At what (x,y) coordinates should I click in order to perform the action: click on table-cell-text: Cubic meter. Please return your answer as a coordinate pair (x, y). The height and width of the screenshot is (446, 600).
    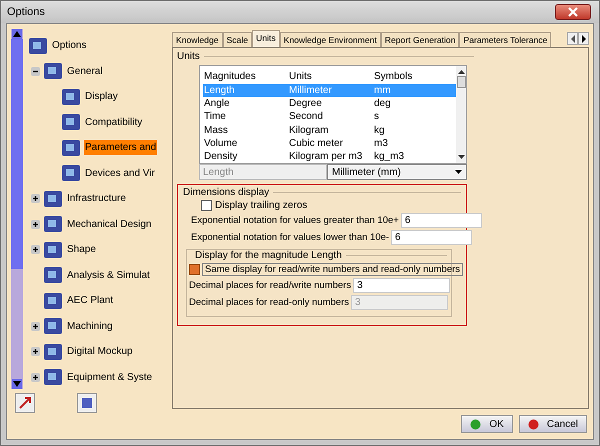
    Looking at the image, I should click on (316, 143).